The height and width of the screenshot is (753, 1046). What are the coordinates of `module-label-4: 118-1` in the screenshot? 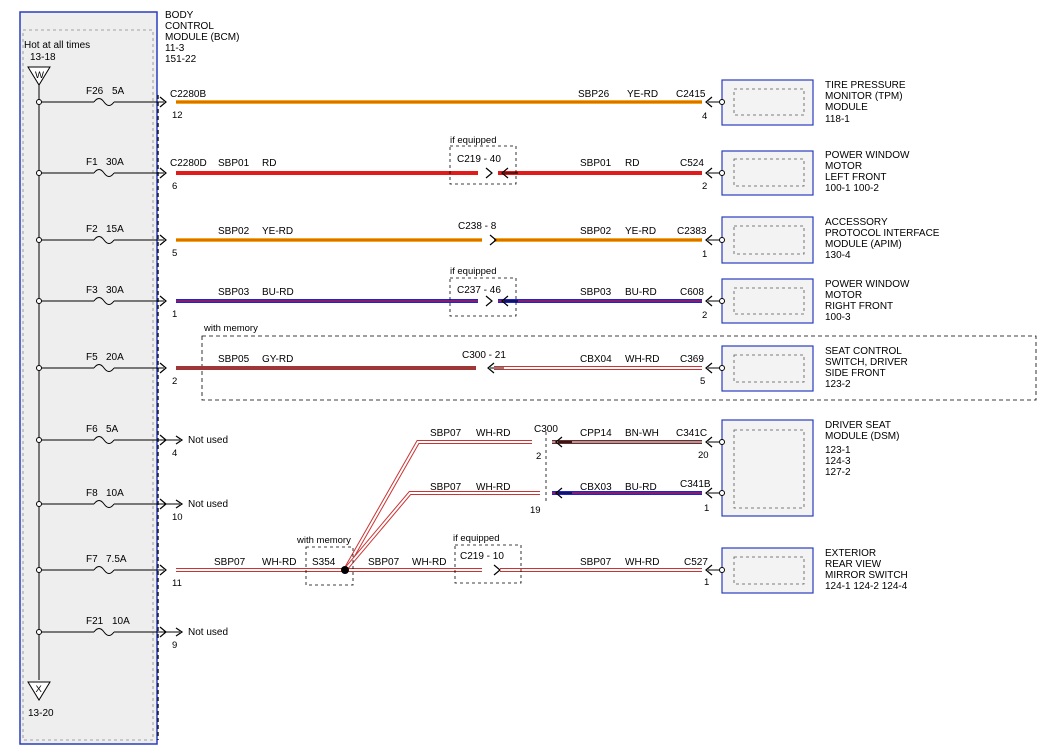 It's located at (837, 119).